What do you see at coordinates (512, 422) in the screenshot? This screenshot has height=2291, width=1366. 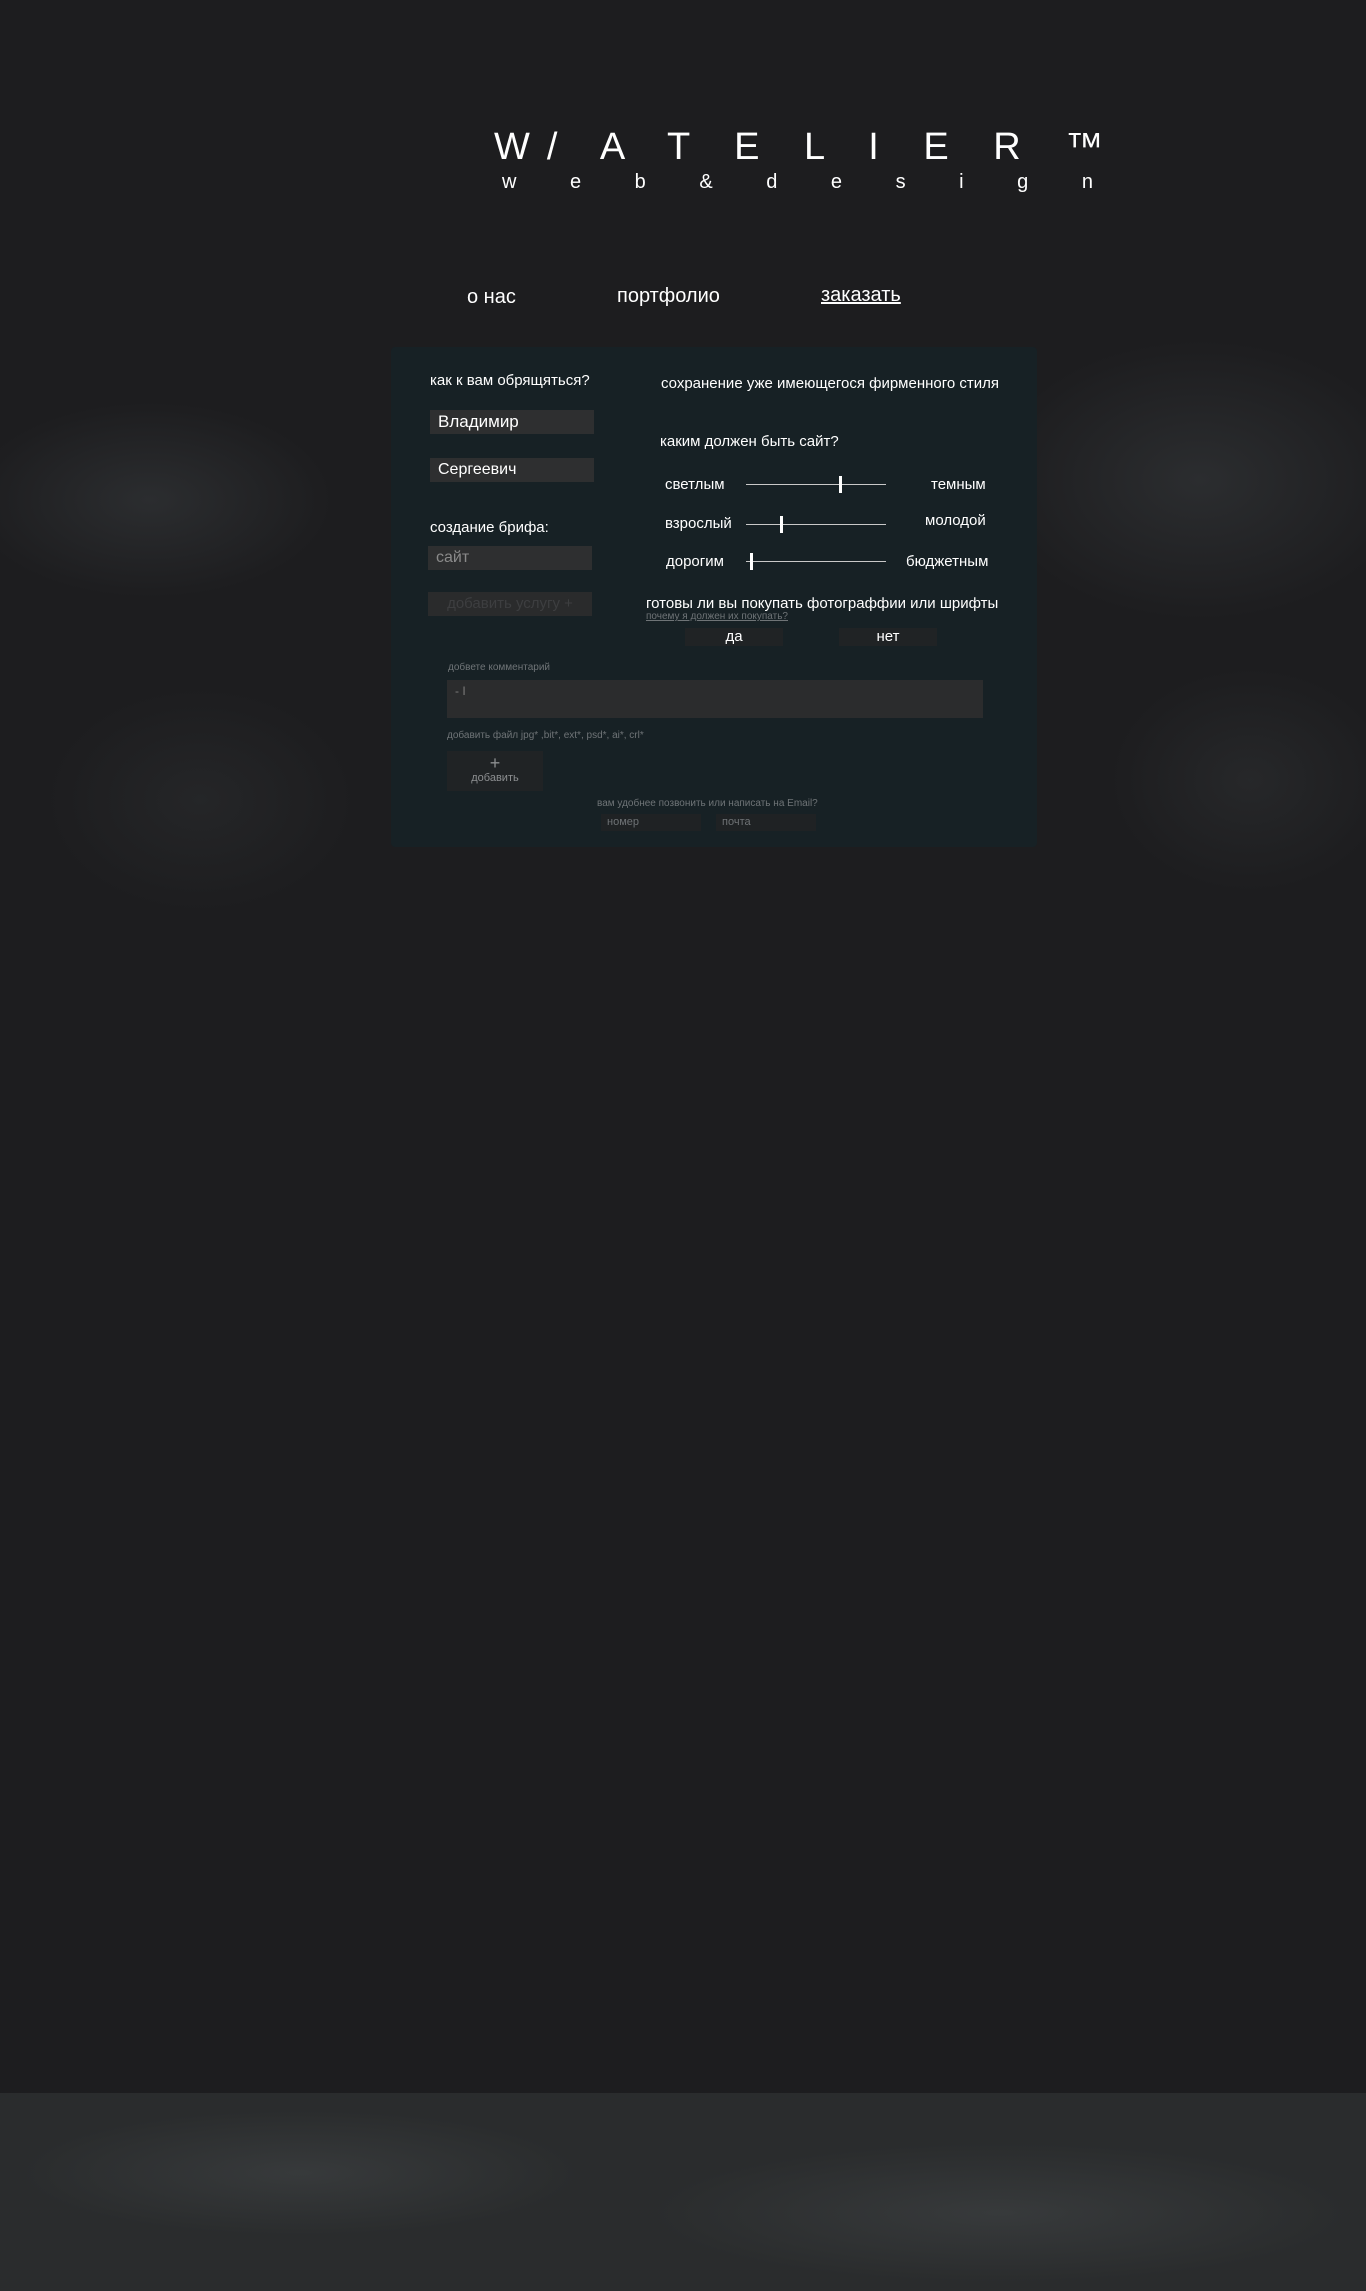 I see `first-name-input` at bounding box center [512, 422].